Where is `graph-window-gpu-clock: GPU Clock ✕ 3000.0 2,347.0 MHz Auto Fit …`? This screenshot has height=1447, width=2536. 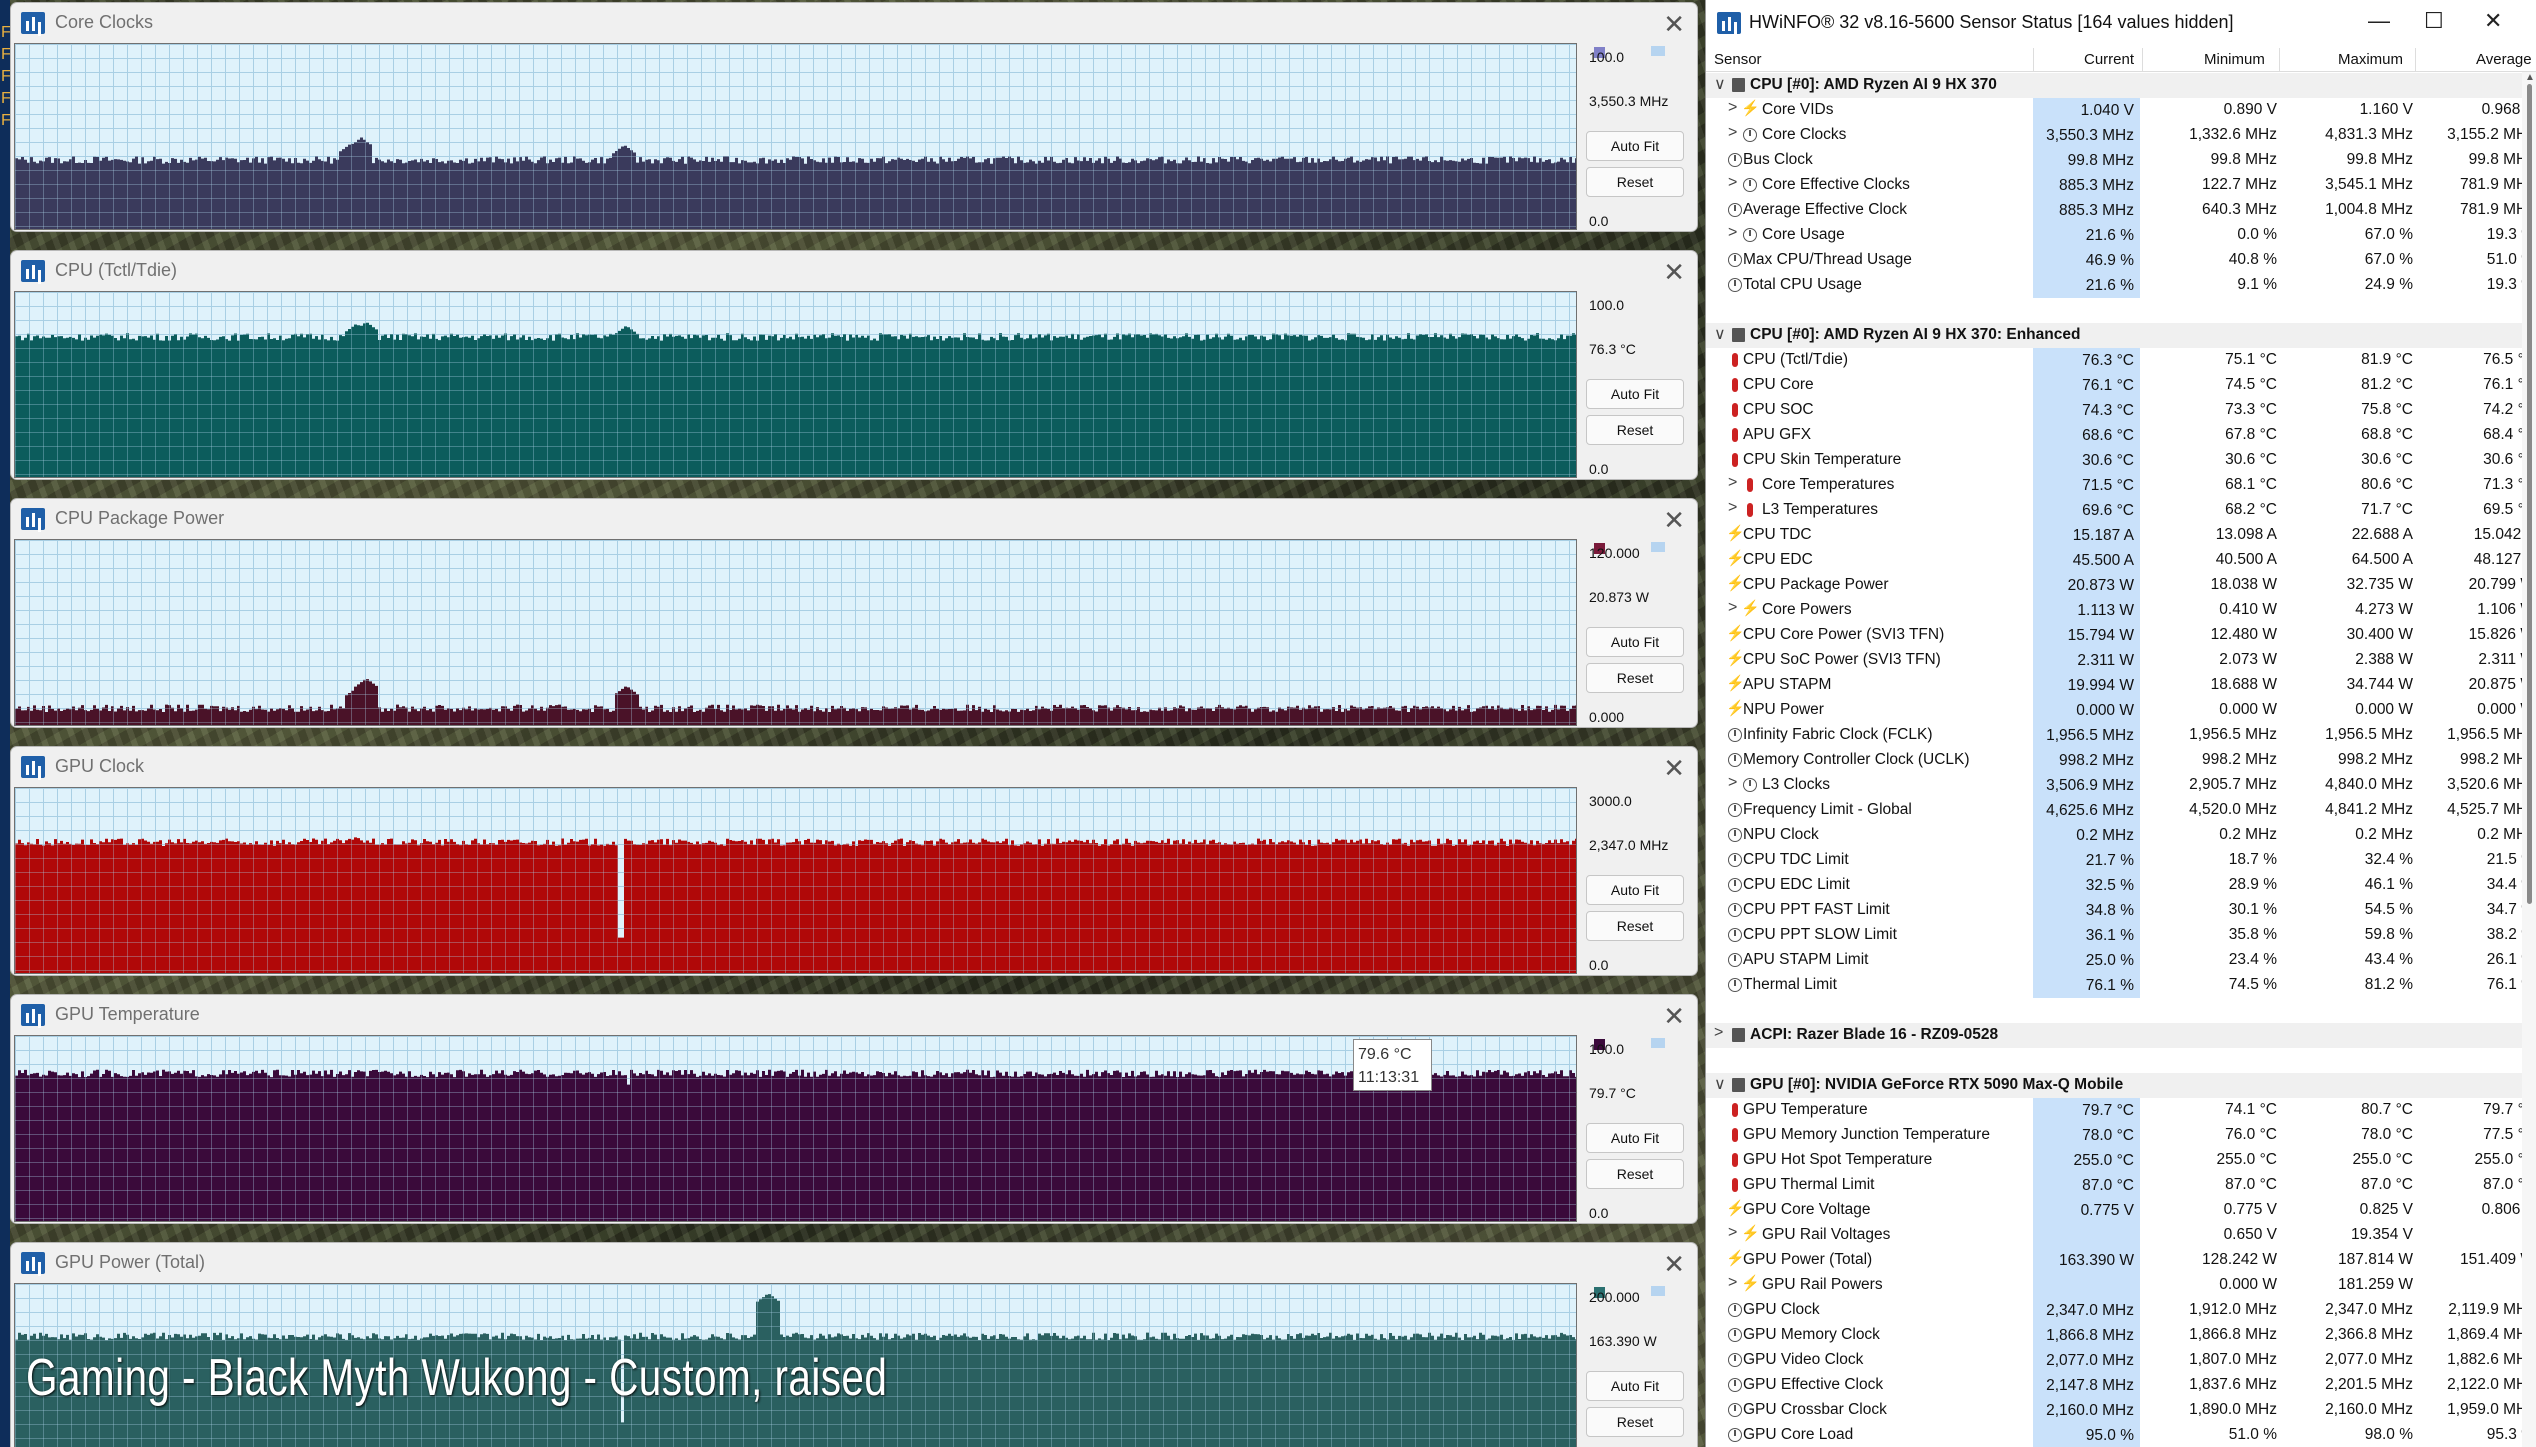
graph-window-gpu-clock: GPU Clock ✕ 3000.0 2,347.0 MHz Auto Fit … is located at coordinates (854, 861).